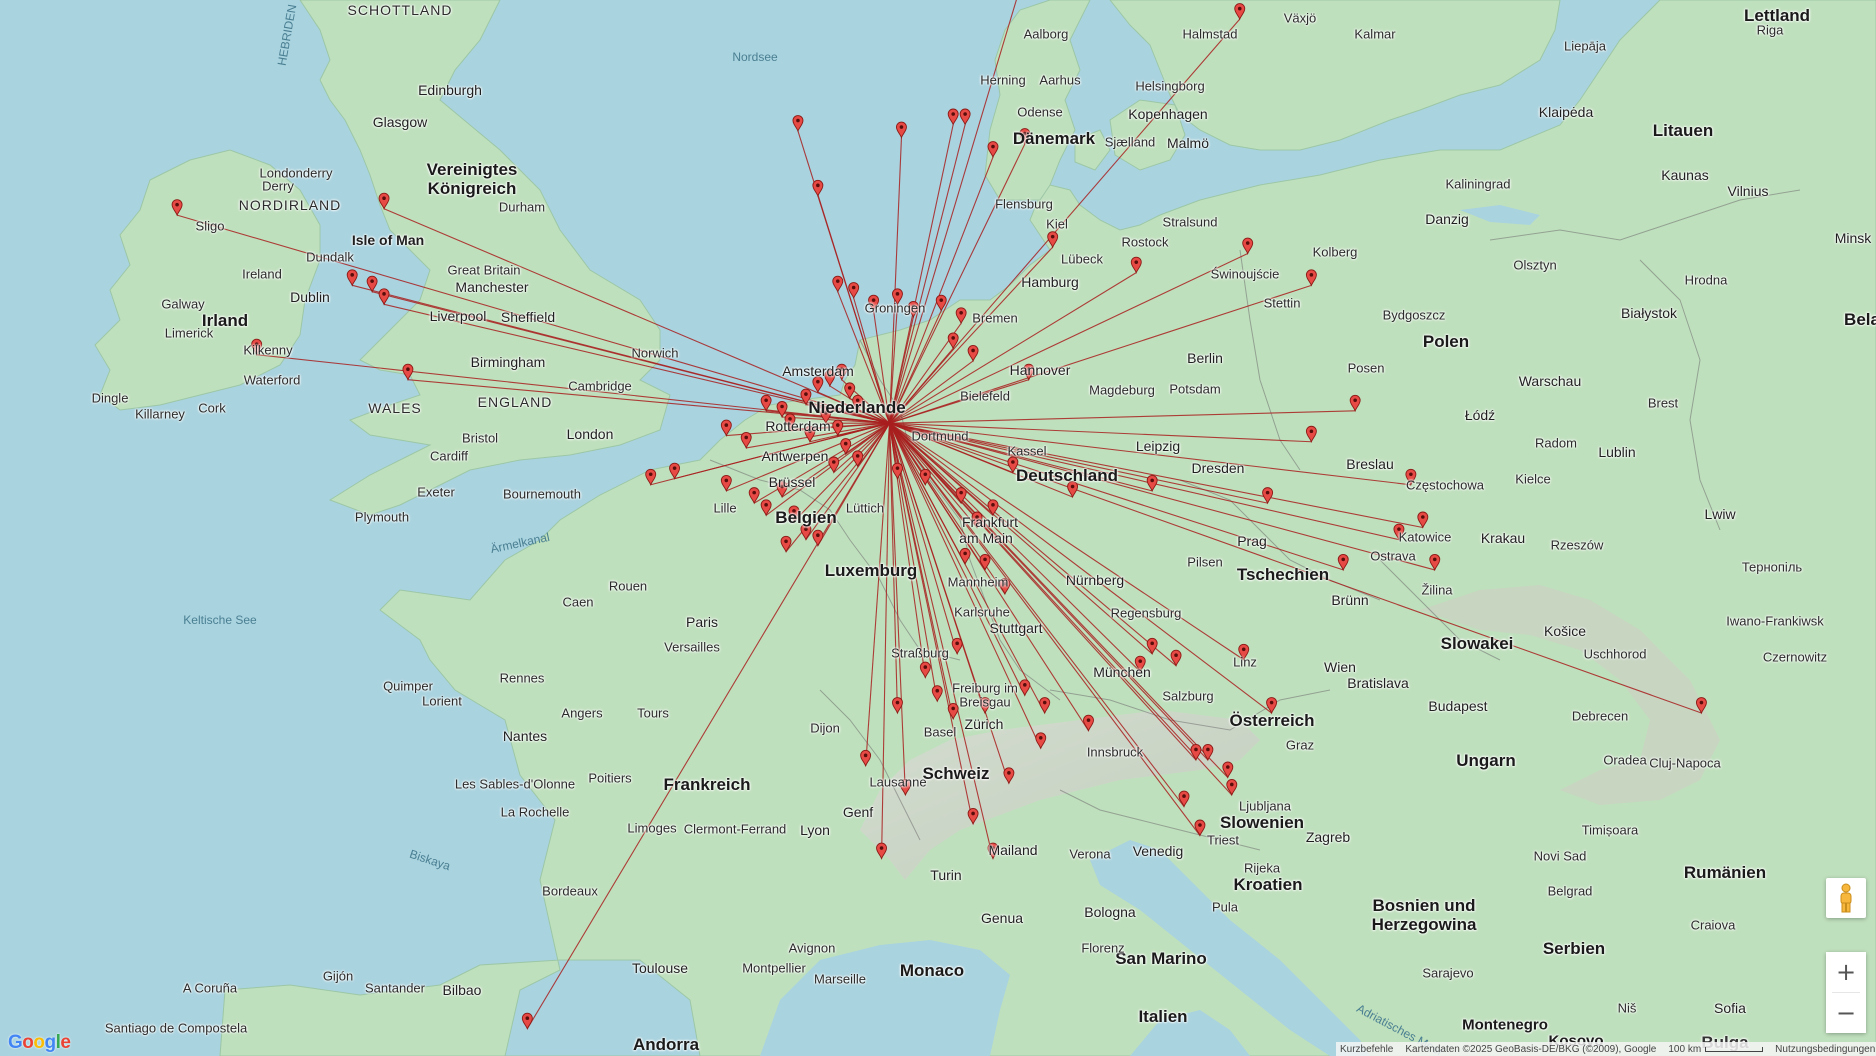 The width and height of the screenshot is (1876, 1056). I want to click on pegman-icon, so click(1846, 898).